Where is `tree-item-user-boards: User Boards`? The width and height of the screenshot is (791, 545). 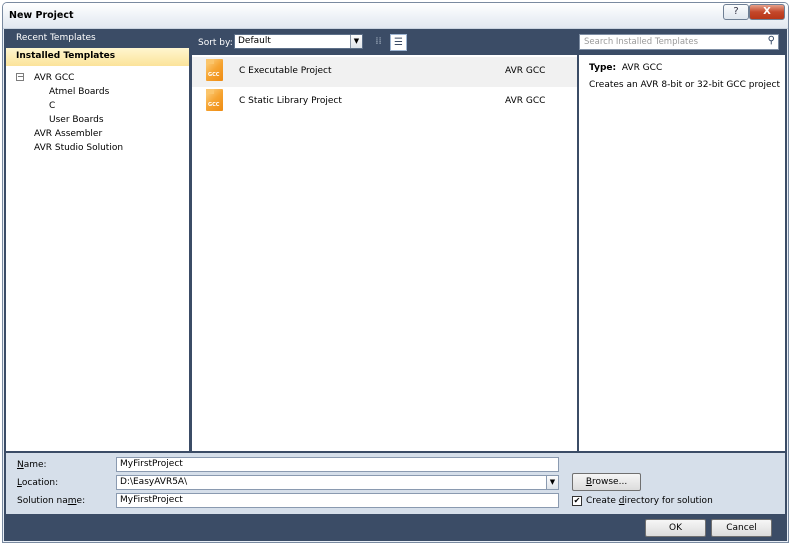
tree-item-user-boards: User Boards is located at coordinates (76, 120).